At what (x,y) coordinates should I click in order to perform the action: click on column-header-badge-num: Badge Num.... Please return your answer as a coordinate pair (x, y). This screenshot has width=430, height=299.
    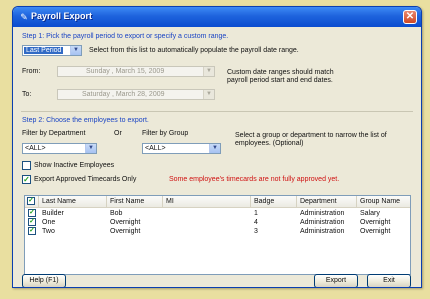
    Looking at the image, I should click on (274, 201).